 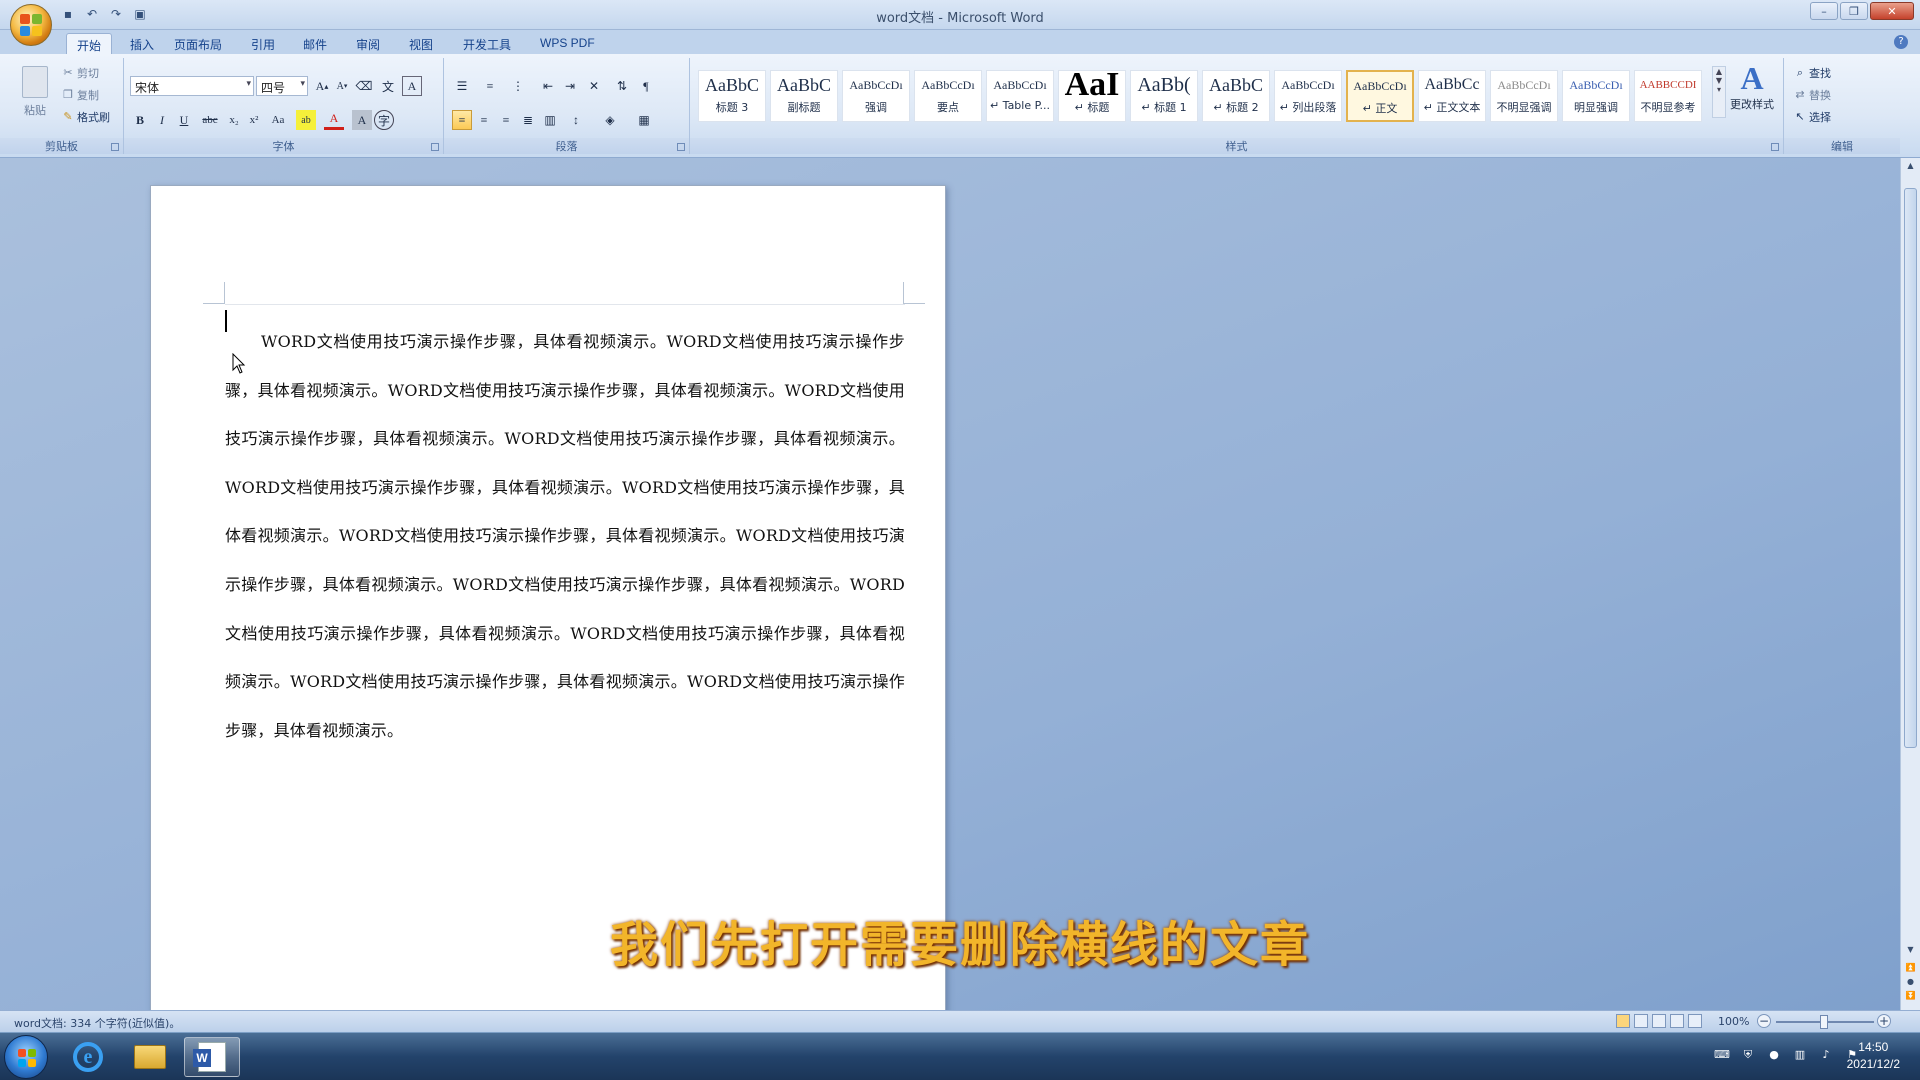 I want to click on style-item: AaBbCc ↵ 正文文本, so click(x=1452, y=96).